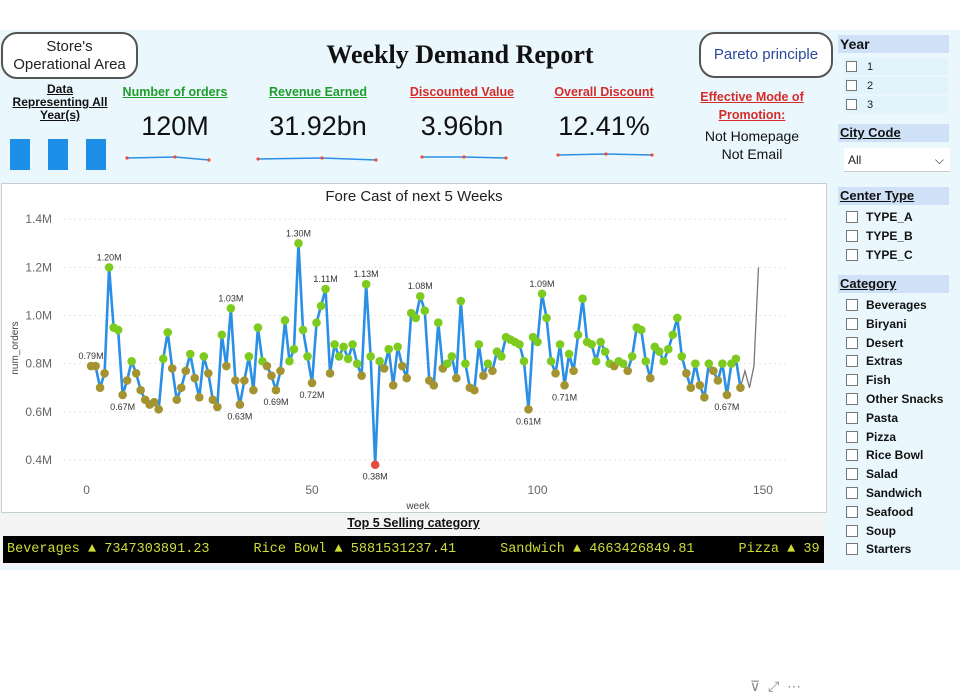 The height and width of the screenshot is (695, 960). I want to click on center-option-type-b: TYPE_B, so click(879, 236).